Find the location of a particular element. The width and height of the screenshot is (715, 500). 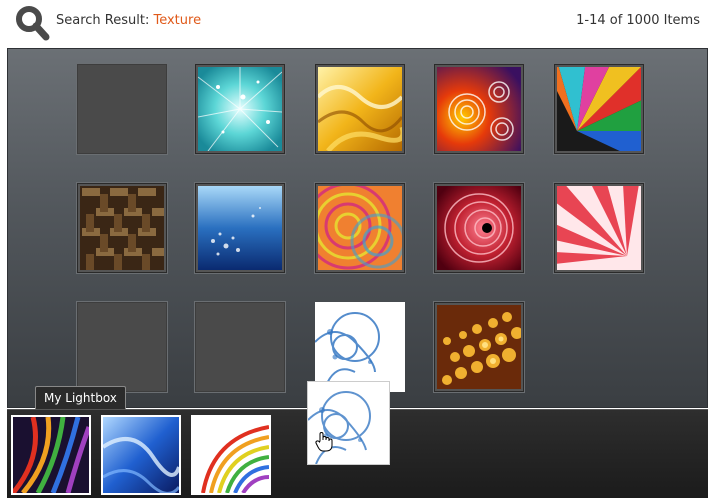

hand-cursor-icon is located at coordinates (324, 441).